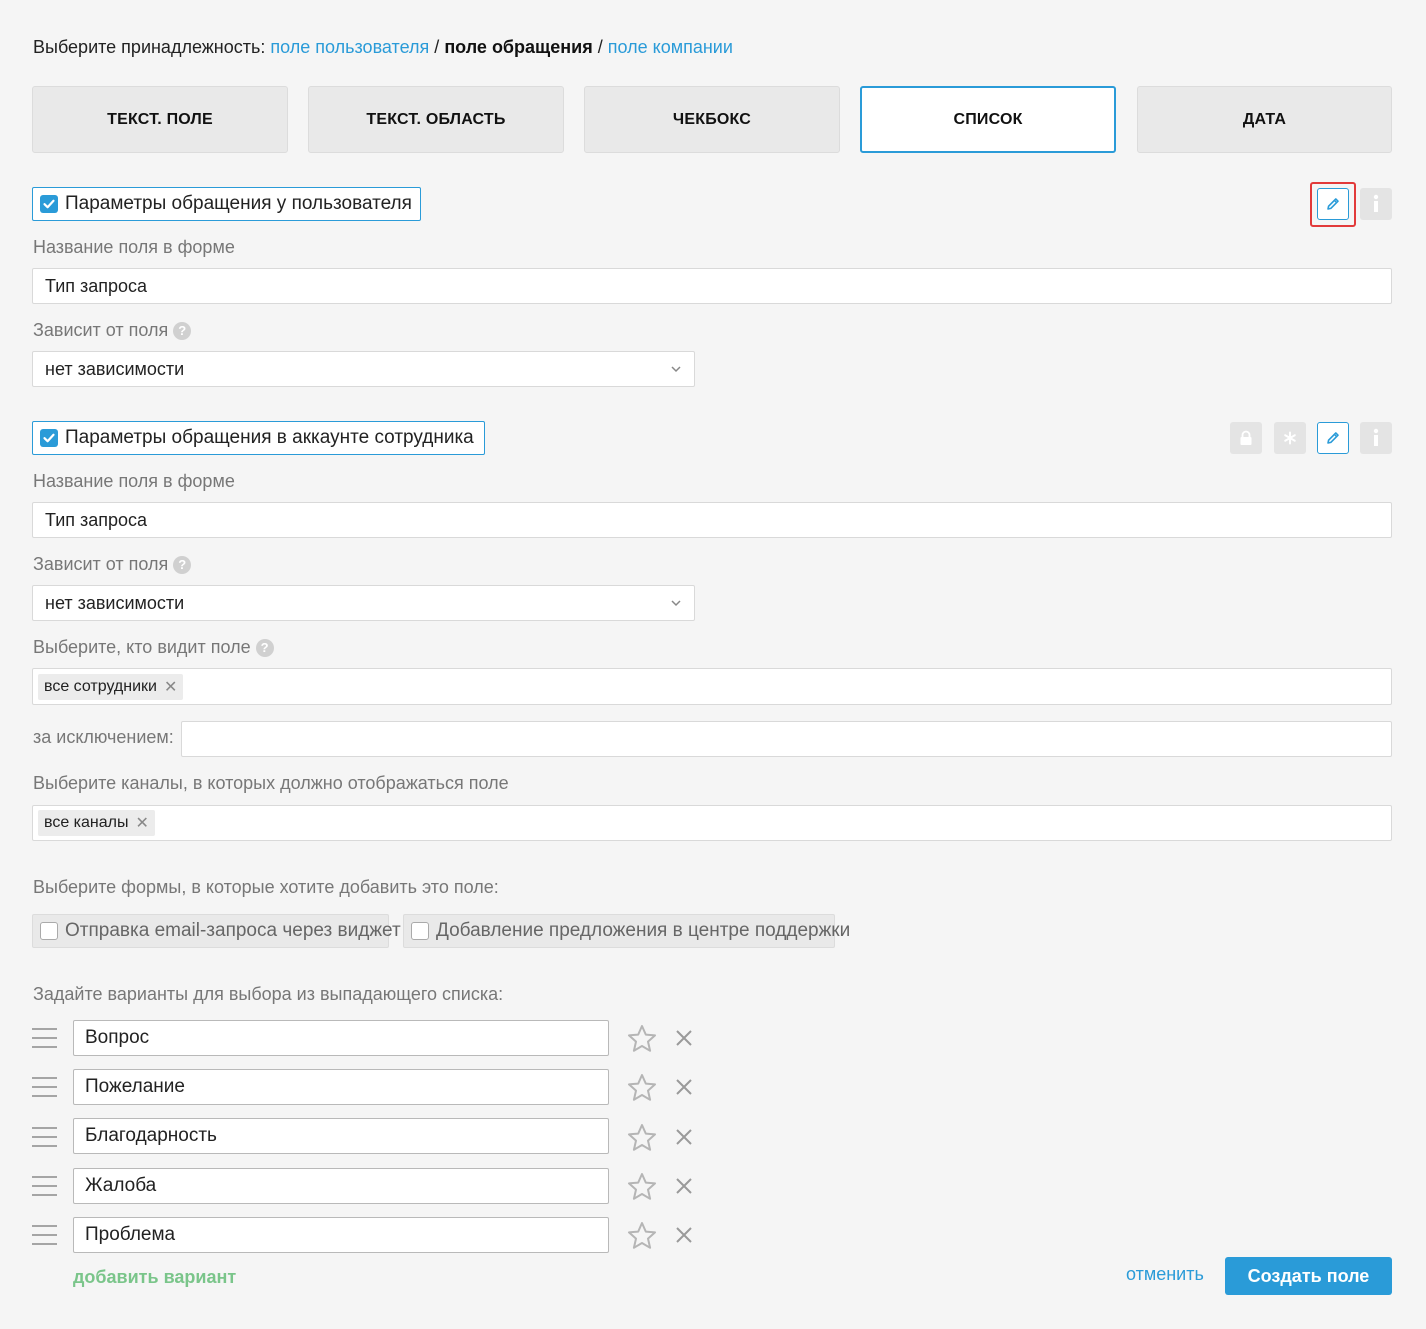 The image size is (1426, 1329). What do you see at coordinates (142, 647) in the screenshot?
I see `visibility-text: Выберите, кто видит поле` at bounding box center [142, 647].